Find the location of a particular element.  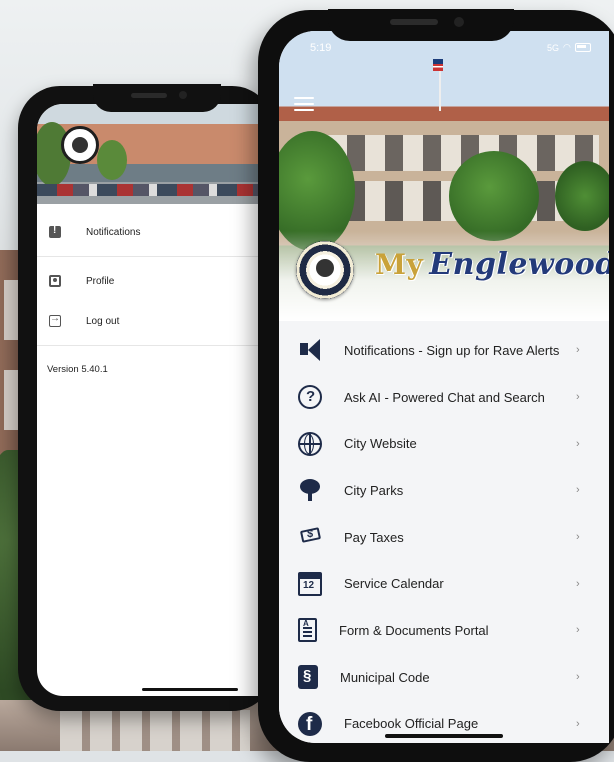

menu-item-label: Facebook Official Page is located at coordinates (411, 724).